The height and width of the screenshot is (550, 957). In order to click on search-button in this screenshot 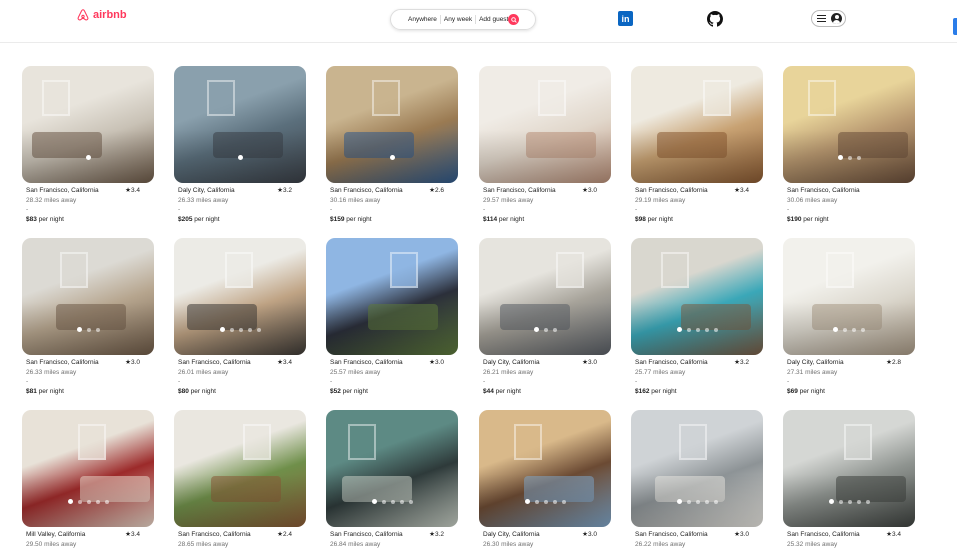, I will do `click(513, 19)`.